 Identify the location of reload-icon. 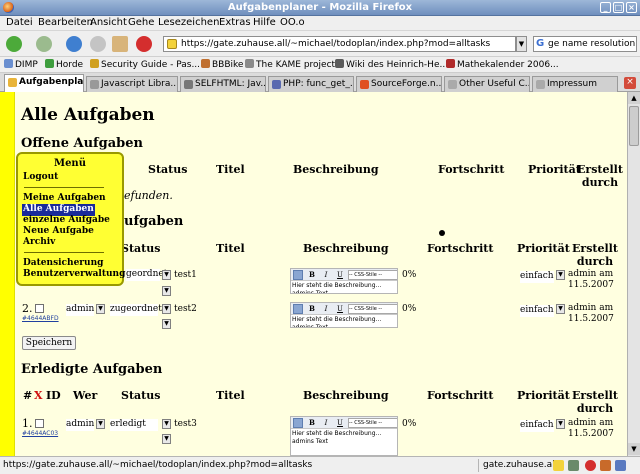
(74, 44).